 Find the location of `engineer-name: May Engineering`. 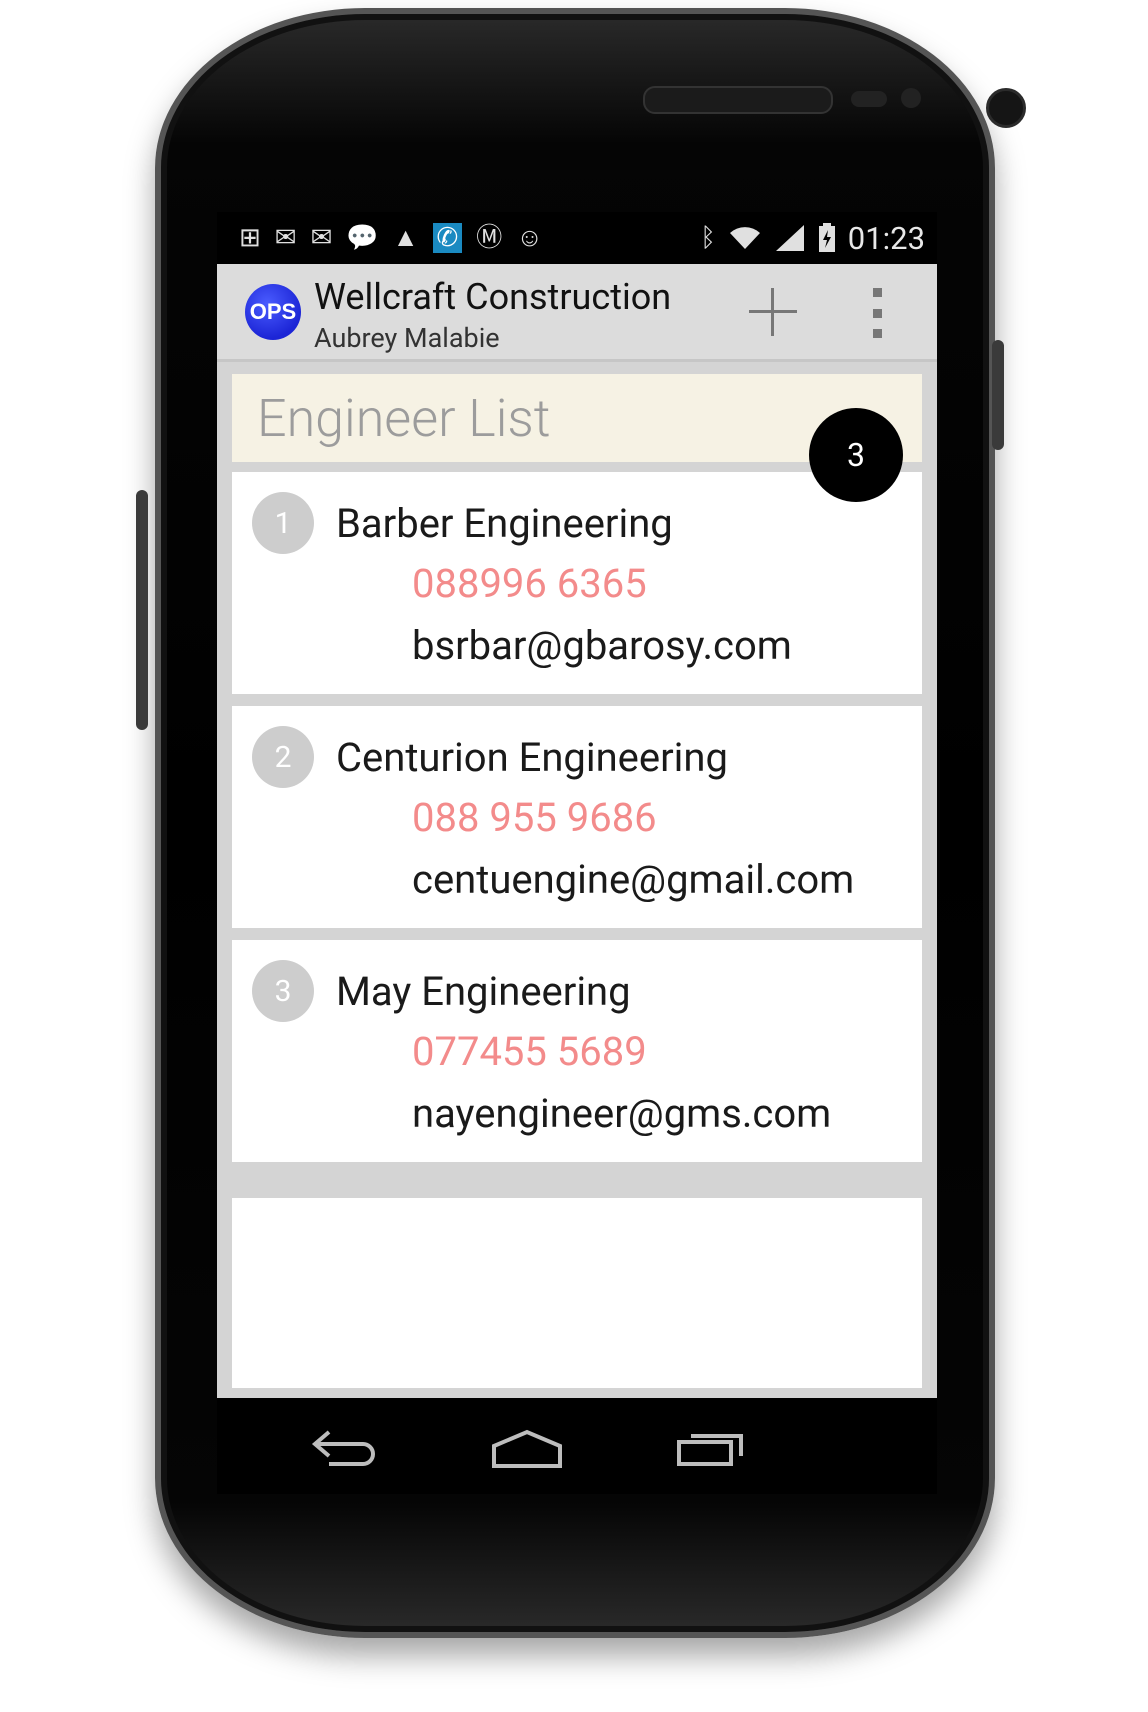

engineer-name: May Engineering is located at coordinates (483, 991).